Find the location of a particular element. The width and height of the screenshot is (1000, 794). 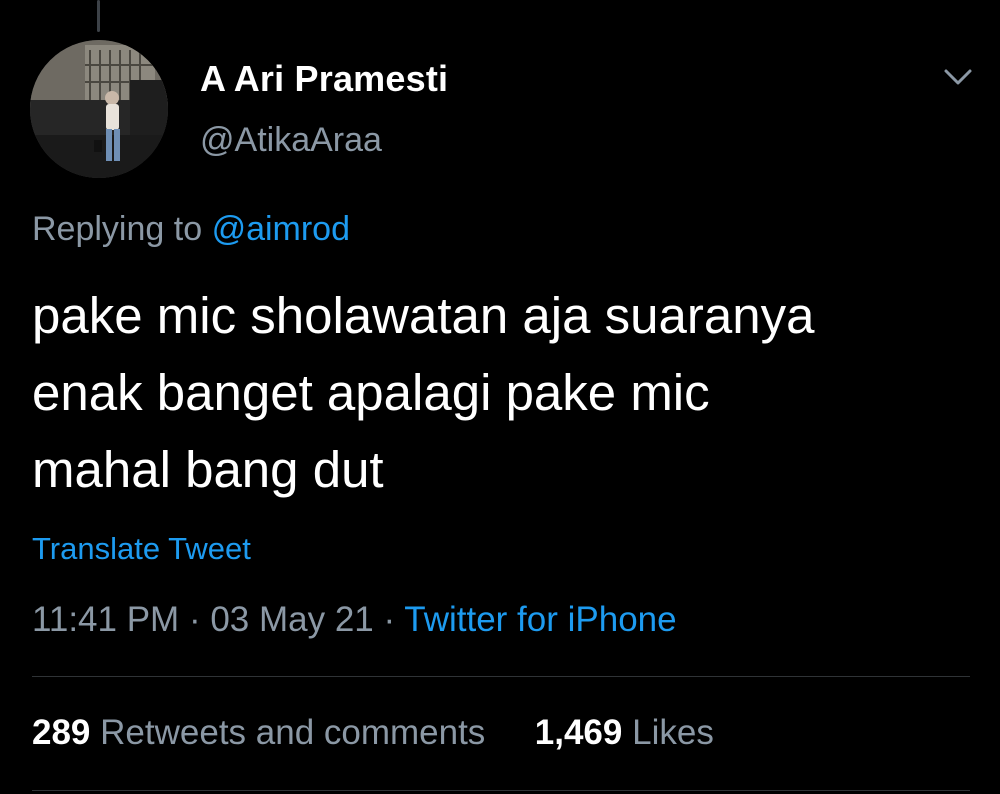

tweet-text-line: enak banget apalagi pake mic is located at coordinates (371, 392).